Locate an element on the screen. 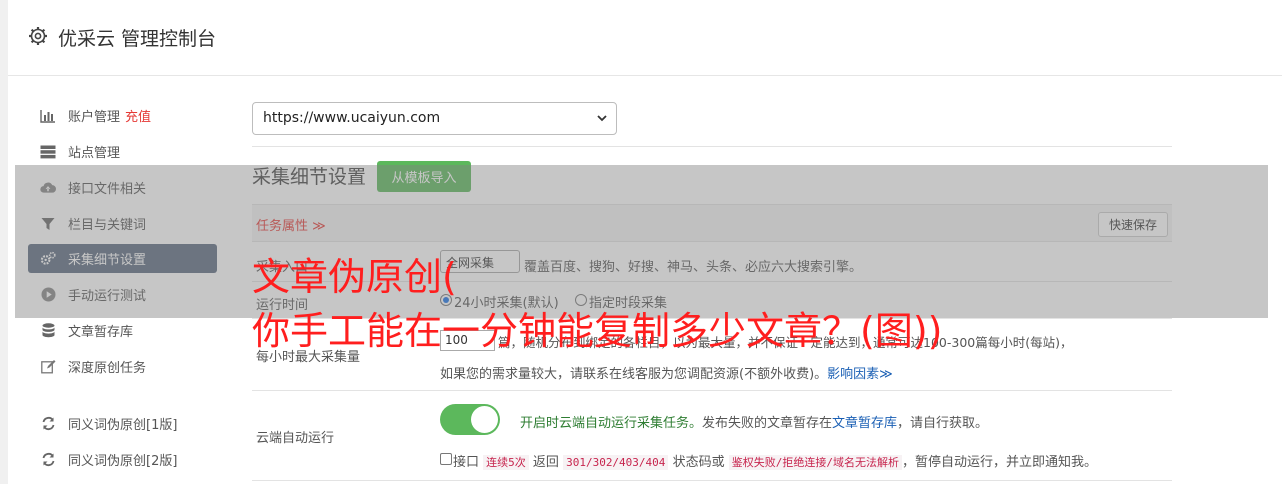  sidebar-item-synonym-v2: 同义词伪原创[2版] is located at coordinates (122, 459).